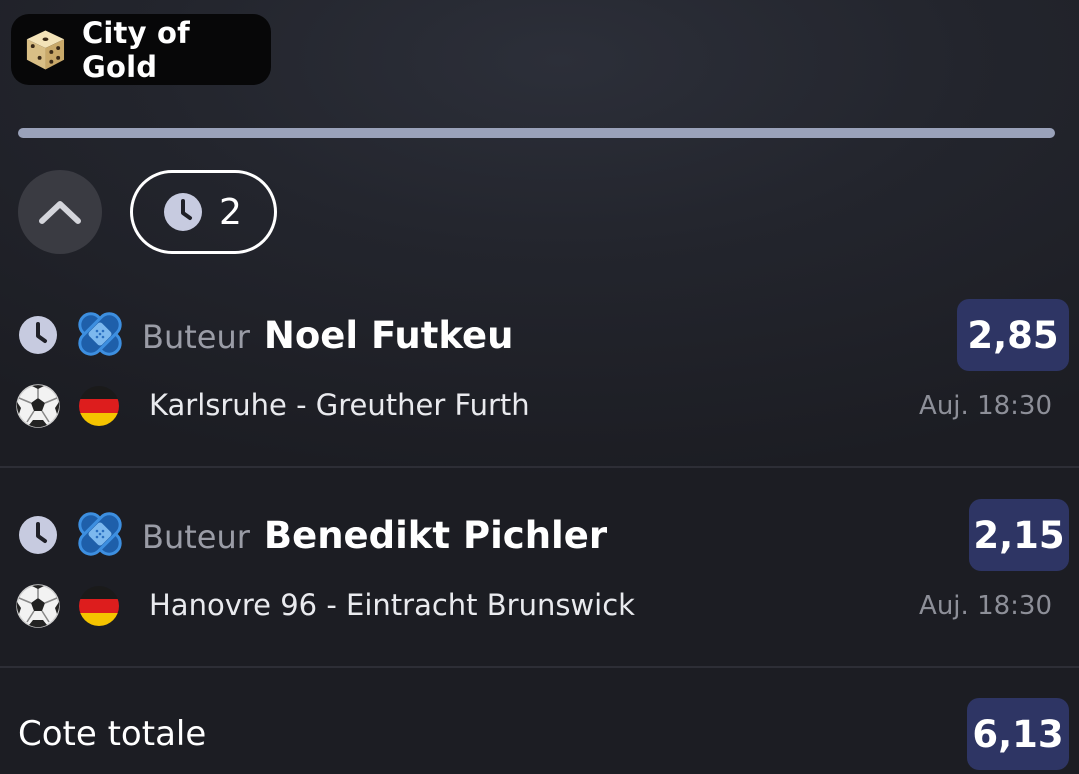  What do you see at coordinates (388, 335) in the screenshot?
I see `player-name: Noel Futkeu` at bounding box center [388, 335].